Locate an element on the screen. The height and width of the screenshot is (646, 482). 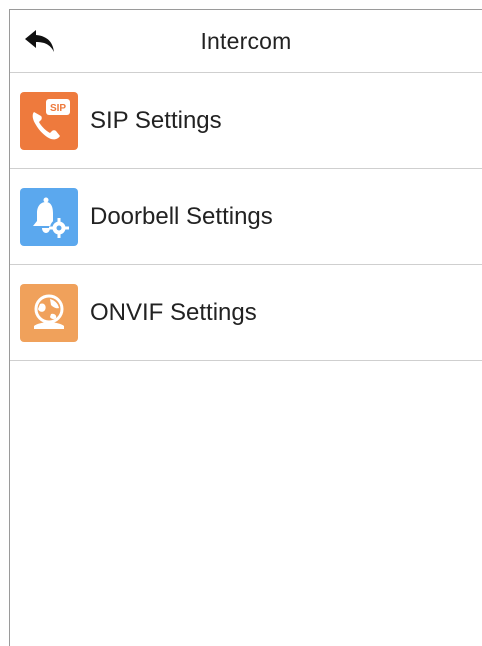
onvif-globe-icon is located at coordinates (49, 312).